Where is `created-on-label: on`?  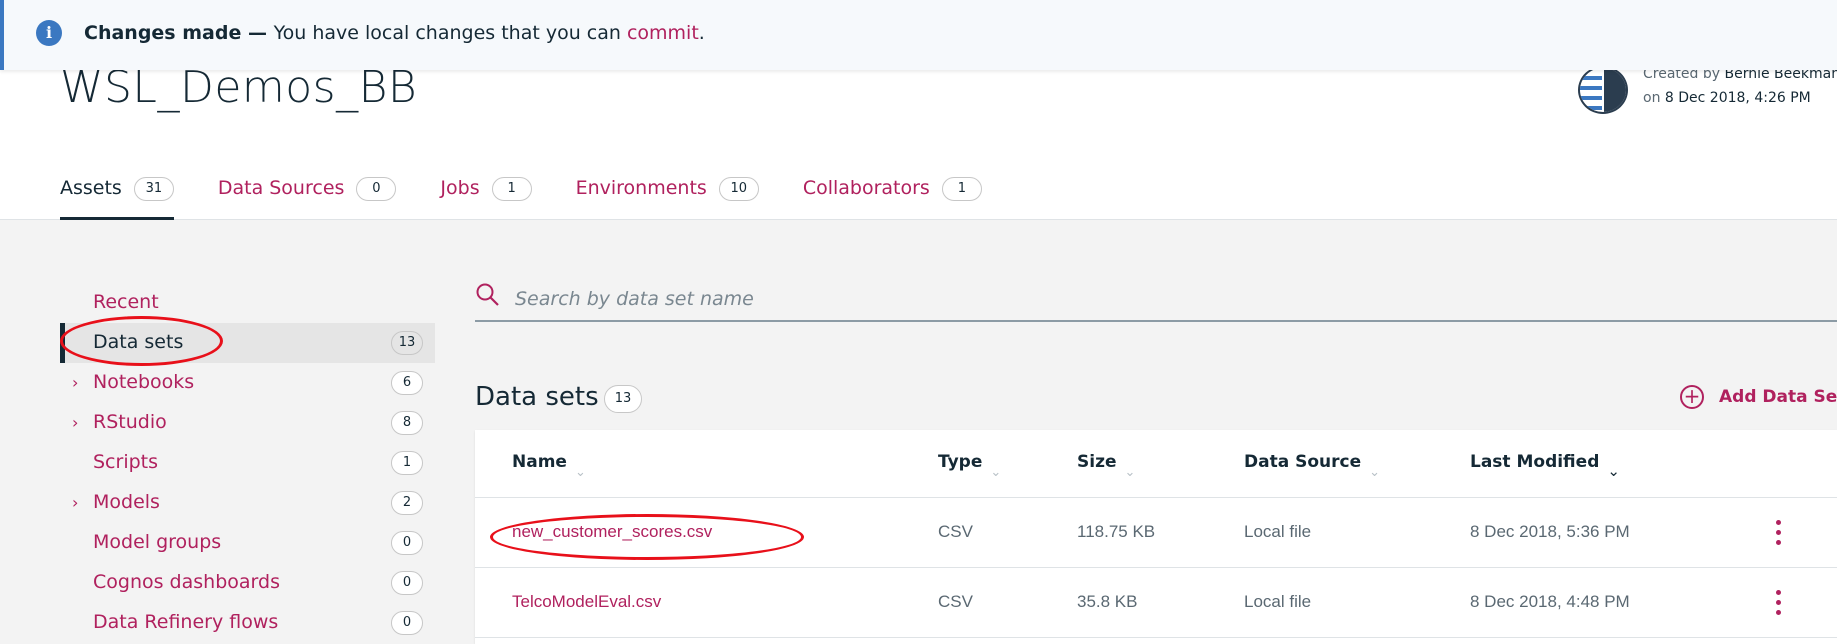
created-on-label: on is located at coordinates (1652, 98).